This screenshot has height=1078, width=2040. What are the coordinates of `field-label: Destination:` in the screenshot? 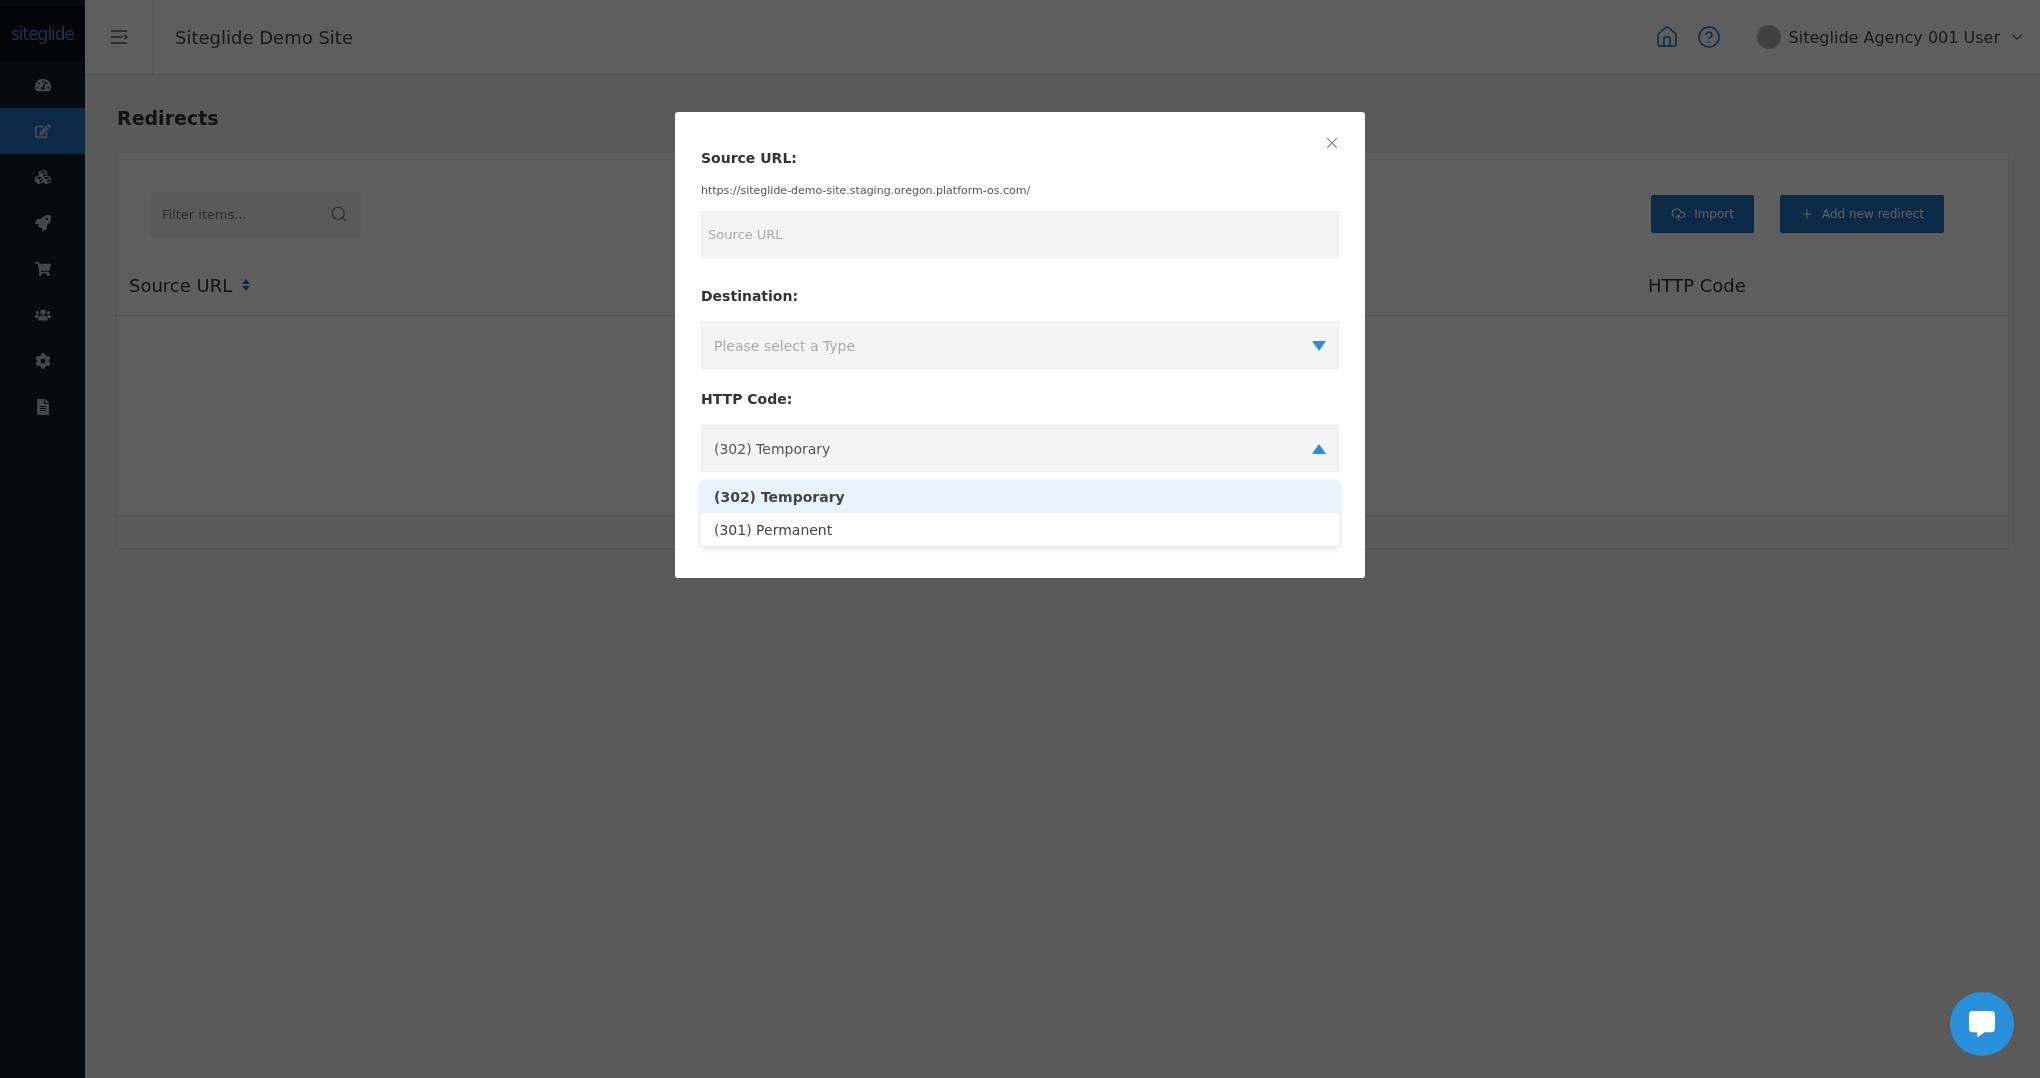 It's located at (750, 296).